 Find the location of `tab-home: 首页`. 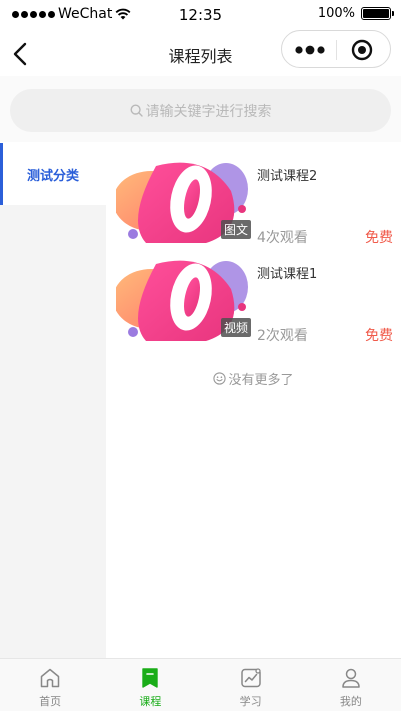

tab-home: 首页 is located at coordinates (50, 685).